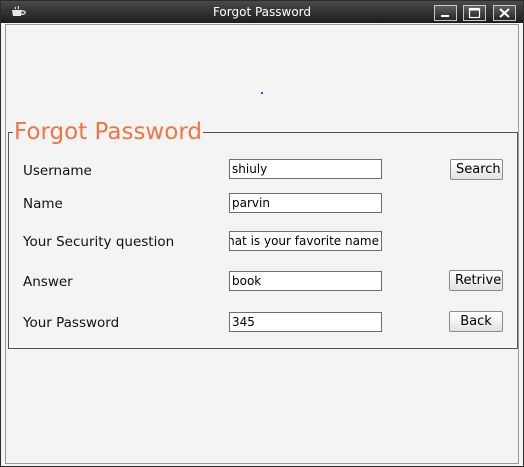  Describe the element at coordinates (305, 281) in the screenshot. I see `answer-field: book` at that location.